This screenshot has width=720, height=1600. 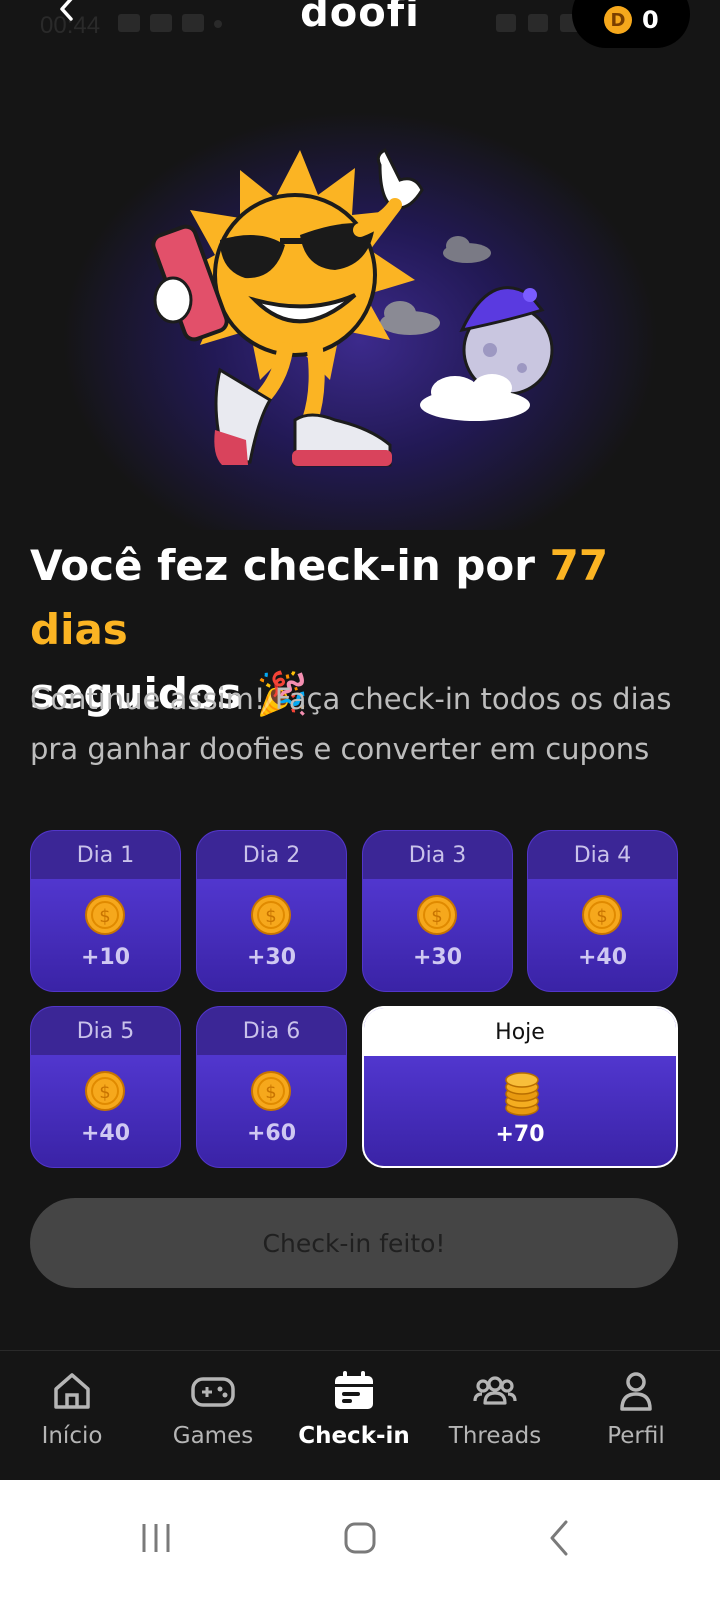 I want to click on user-icon, so click(x=636, y=1391).